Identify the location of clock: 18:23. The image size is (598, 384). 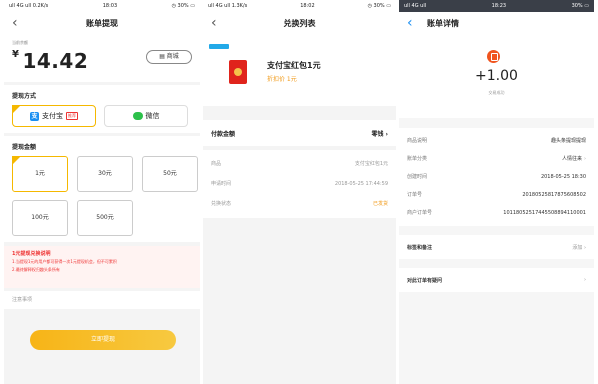
(499, 6).